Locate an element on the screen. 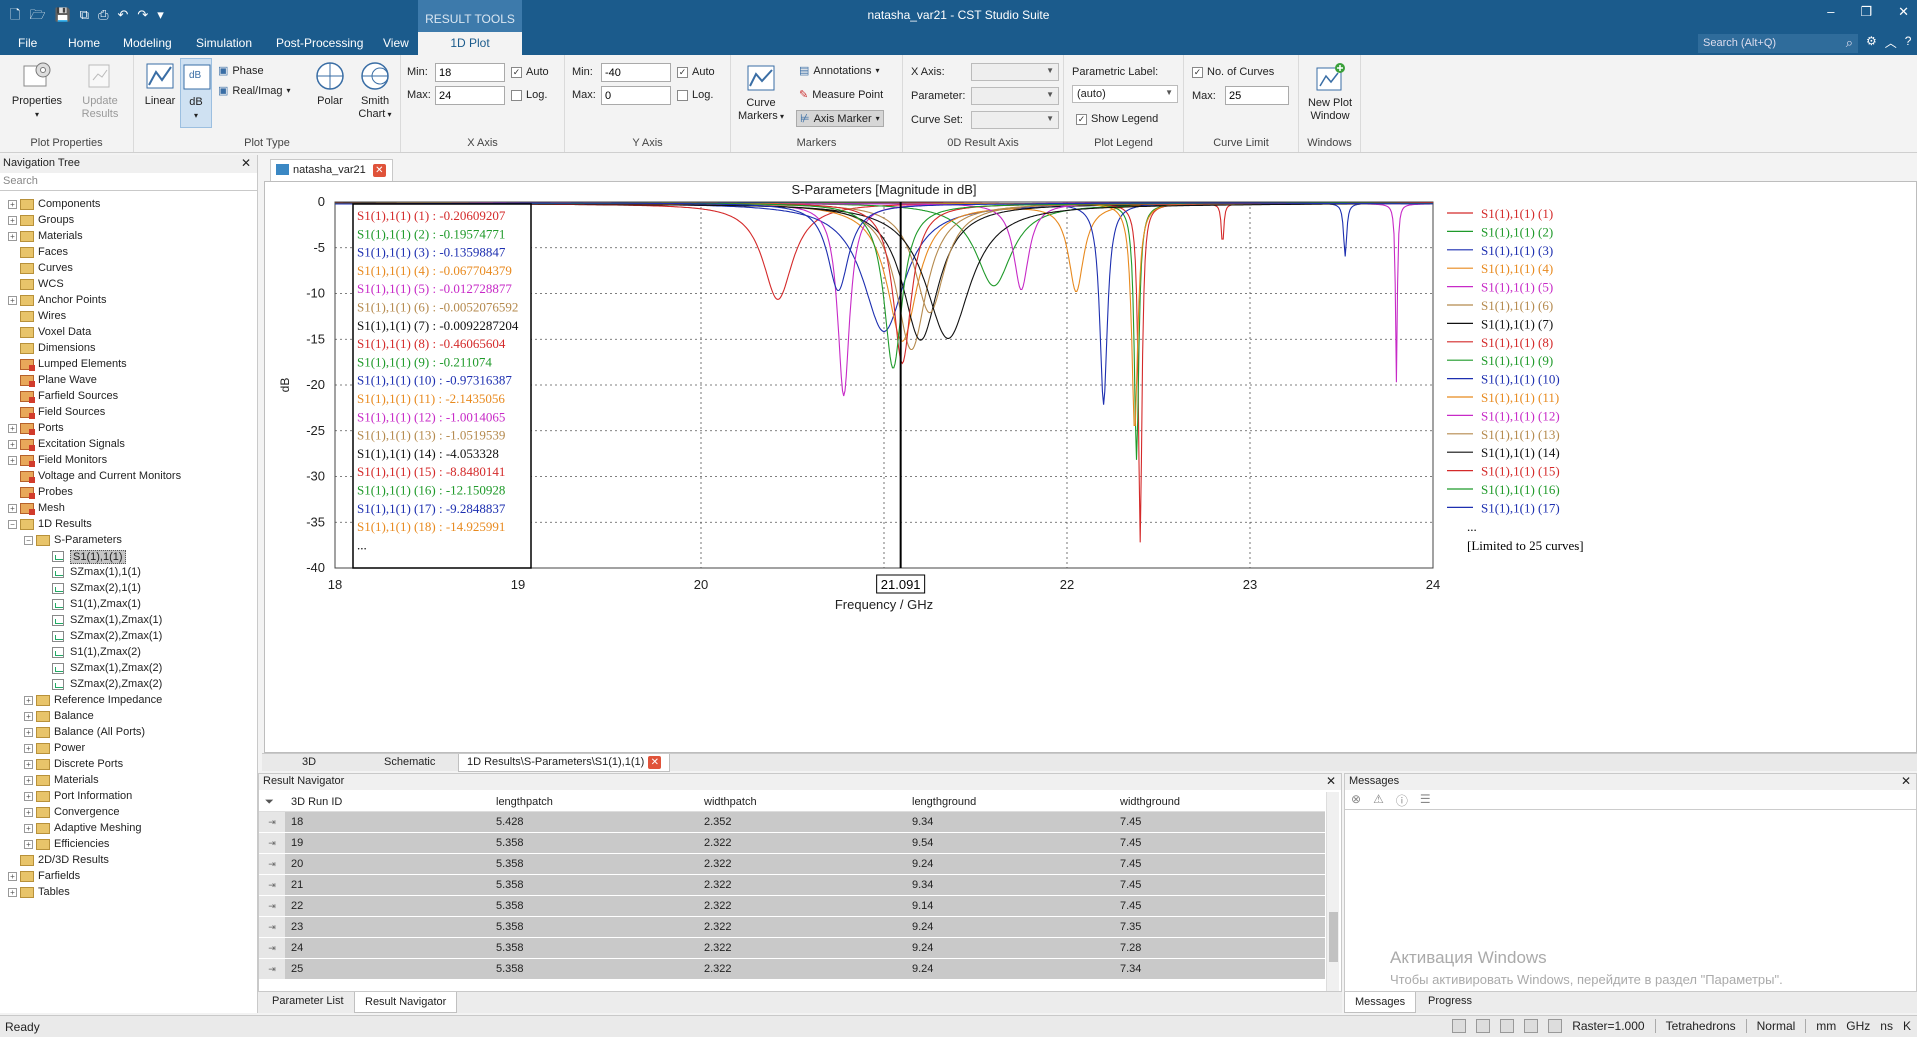 The width and height of the screenshot is (1917, 1037). search-input: Search (Alt+Q) ⌕ is located at coordinates (1778, 43).